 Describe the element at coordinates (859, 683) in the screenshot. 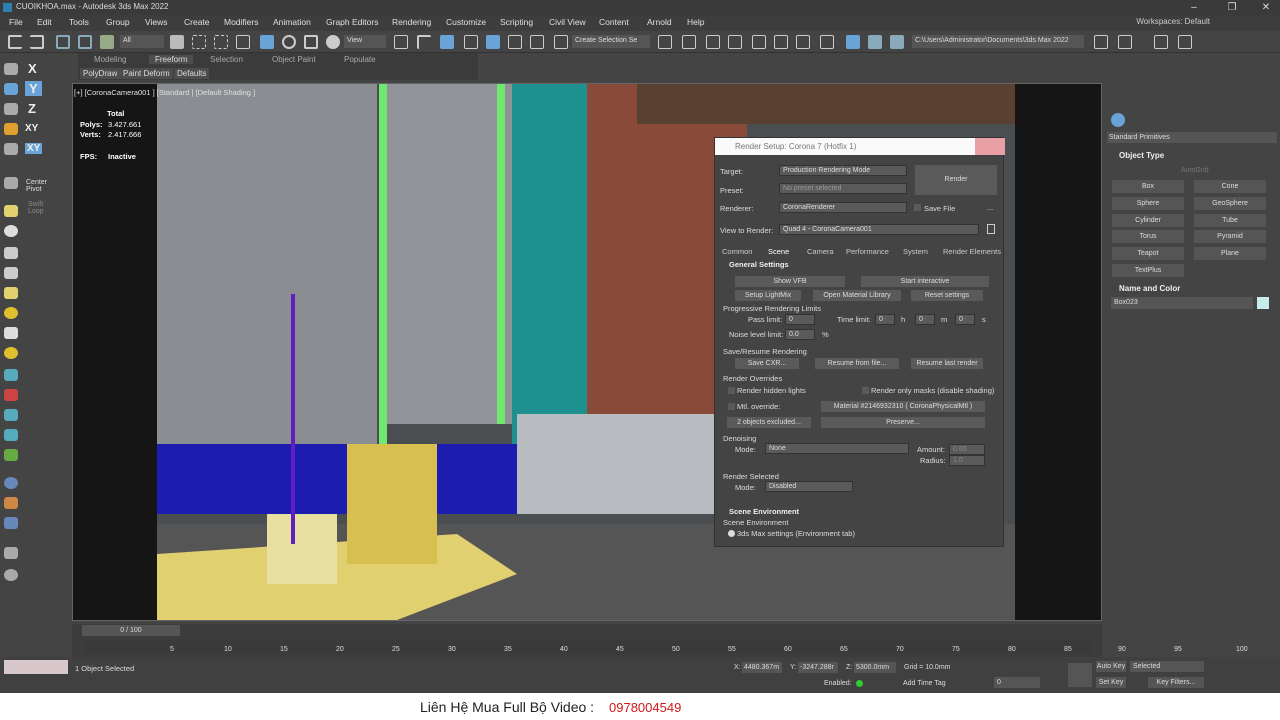

I see `enabled-indicator` at that location.